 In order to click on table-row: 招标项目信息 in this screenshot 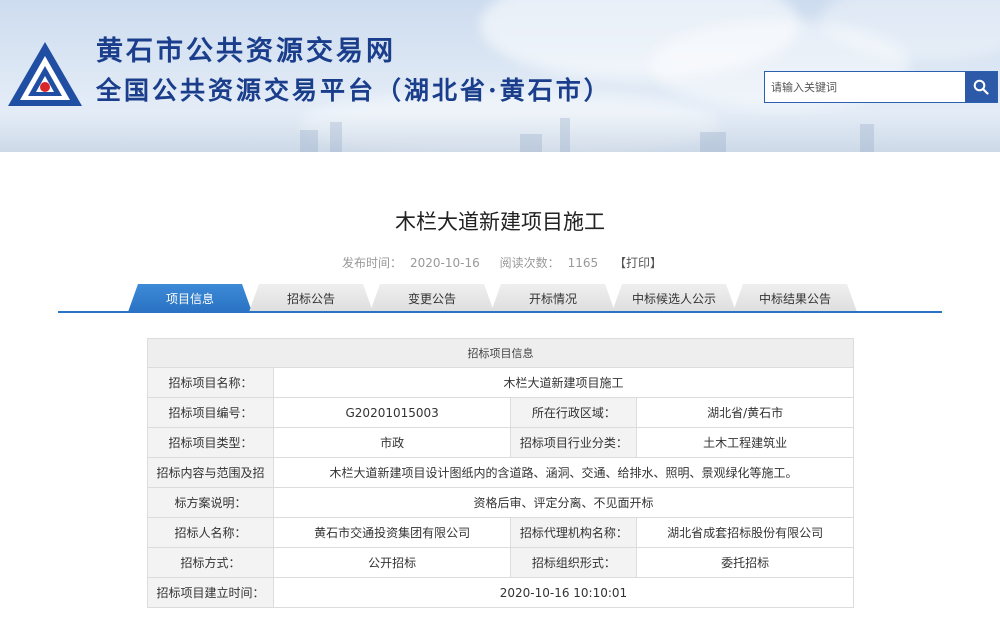, I will do `click(500, 353)`.